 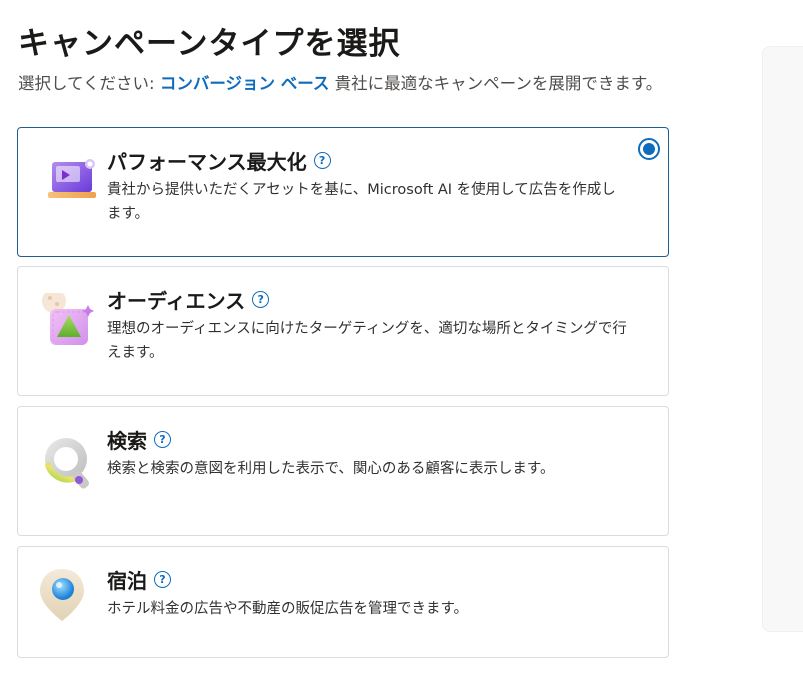 What do you see at coordinates (127, 581) in the screenshot?
I see `card-title-text: 宿泊` at bounding box center [127, 581].